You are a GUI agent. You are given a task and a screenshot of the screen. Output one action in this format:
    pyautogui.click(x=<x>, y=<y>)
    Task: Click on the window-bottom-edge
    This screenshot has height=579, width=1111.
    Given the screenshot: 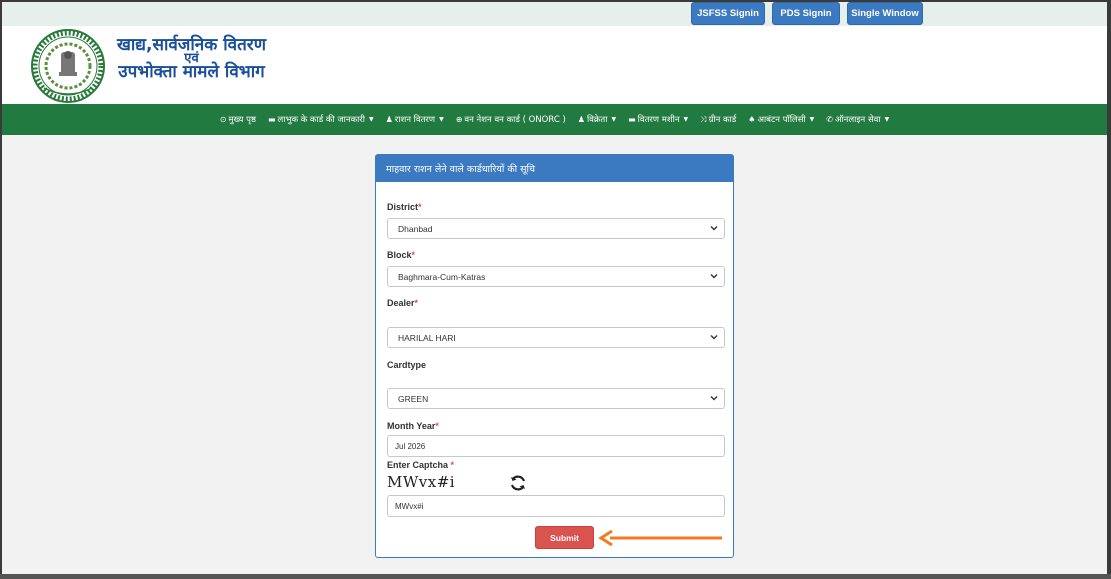 What is the action you would take?
    pyautogui.click(x=555, y=576)
    